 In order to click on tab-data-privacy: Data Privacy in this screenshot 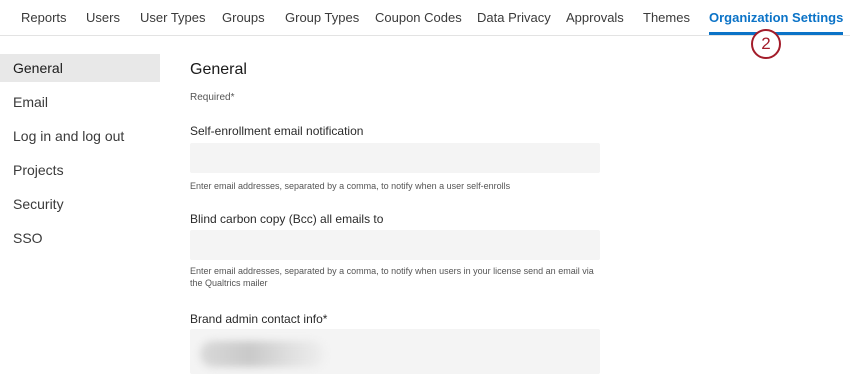, I will do `click(514, 17)`.